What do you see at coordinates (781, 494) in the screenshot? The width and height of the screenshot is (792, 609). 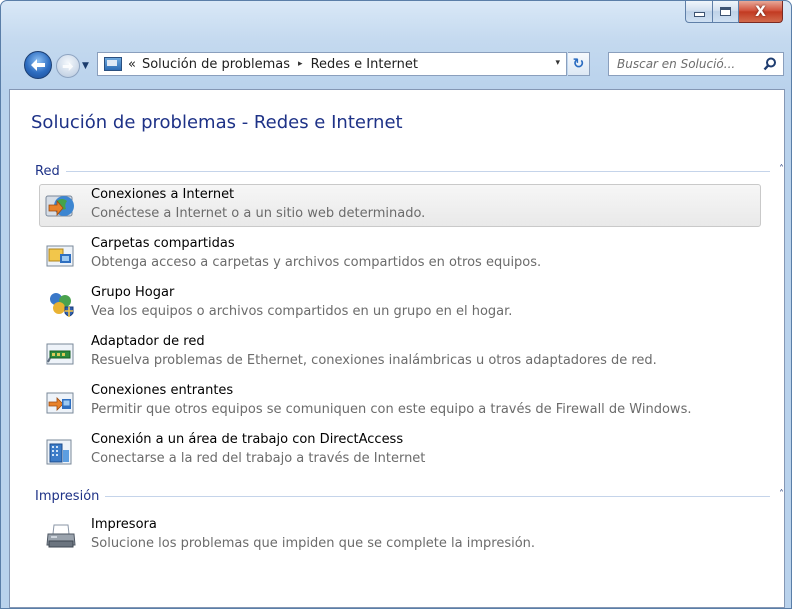 I see `collapse-printing-icon: ˄` at bounding box center [781, 494].